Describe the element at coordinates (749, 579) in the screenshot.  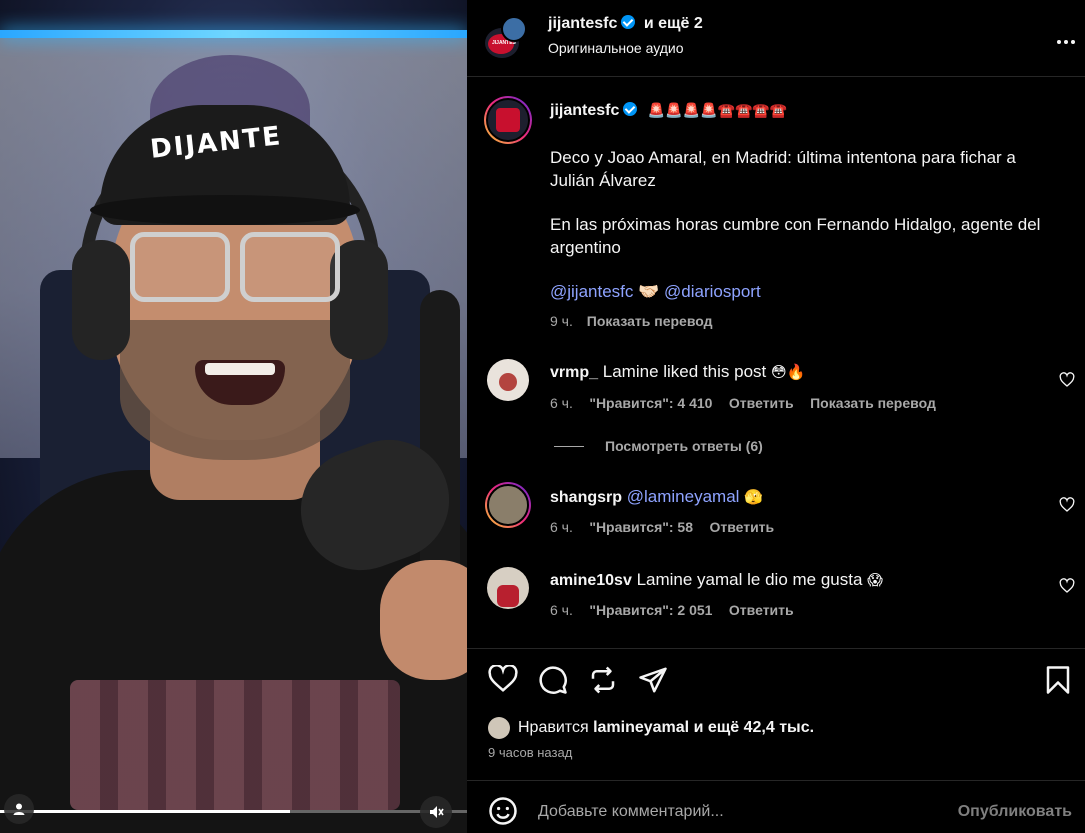
I see `comment-text: Lamine yamal le dio me gusta` at that location.